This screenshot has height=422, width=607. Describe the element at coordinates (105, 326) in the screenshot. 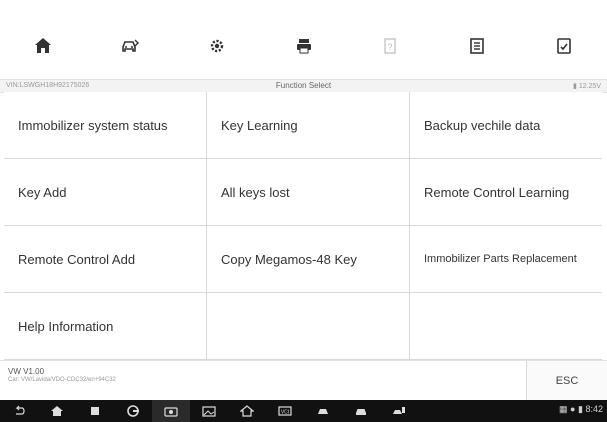

I see `menu-item: Help Information` at that location.